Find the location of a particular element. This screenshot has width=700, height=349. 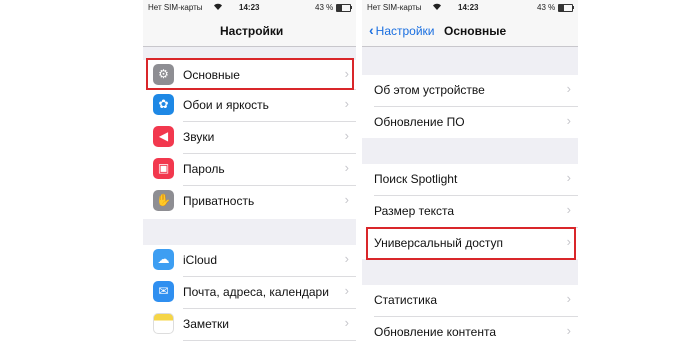

settings-item-icloud: ☁ iCloud › is located at coordinates (249, 261).